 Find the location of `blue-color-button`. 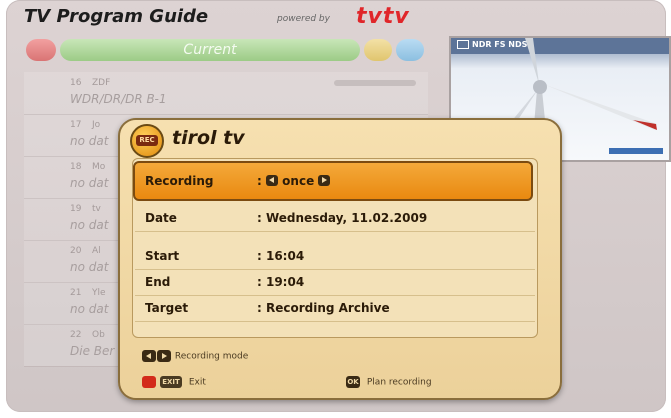

blue-color-button is located at coordinates (410, 50).